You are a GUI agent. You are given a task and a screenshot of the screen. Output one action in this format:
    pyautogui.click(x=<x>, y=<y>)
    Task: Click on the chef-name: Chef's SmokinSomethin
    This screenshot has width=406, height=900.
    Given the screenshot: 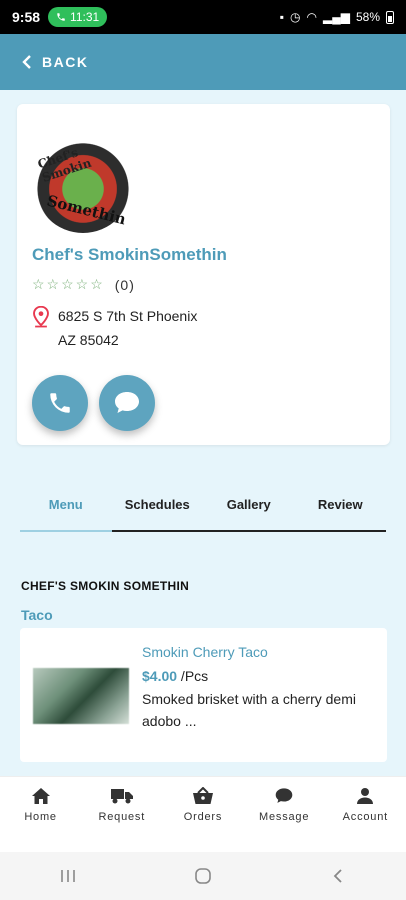 What is the action you would take?
    pyautogui.click(x=129, y=254)
    